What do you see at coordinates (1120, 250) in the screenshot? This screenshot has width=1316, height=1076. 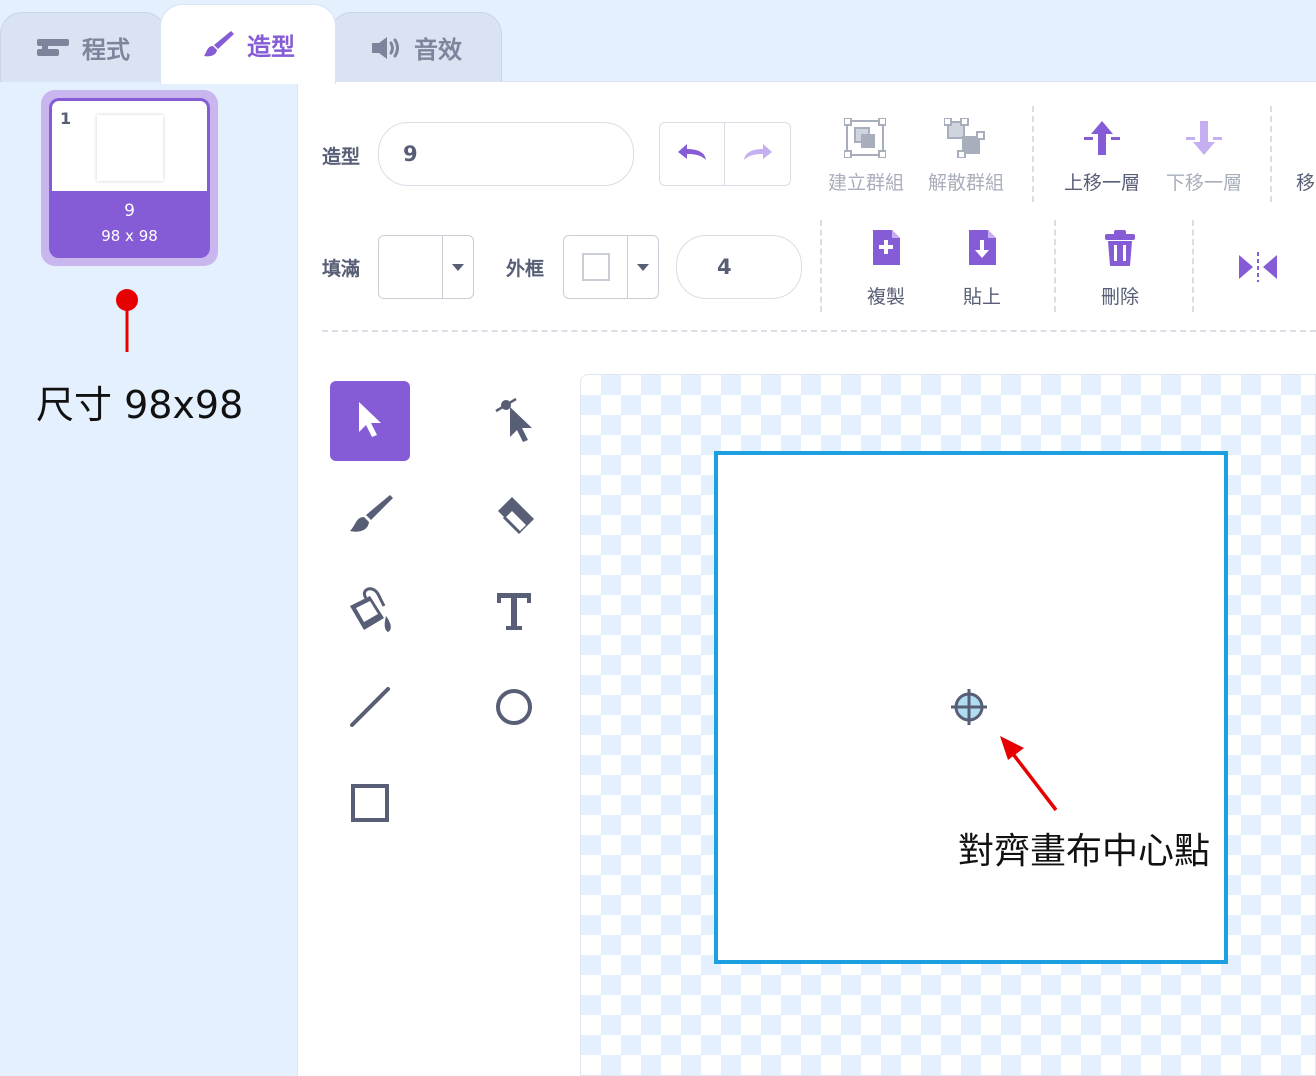 I see `trash-icon` at bounding box center [1120, 250].